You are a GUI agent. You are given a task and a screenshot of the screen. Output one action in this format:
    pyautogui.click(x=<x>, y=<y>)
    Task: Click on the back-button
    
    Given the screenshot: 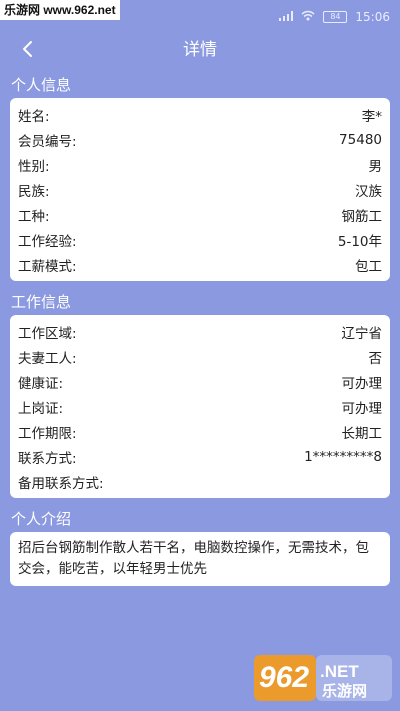 What is the action you would take?
    pyautogui.click(x=27, y=51)
    